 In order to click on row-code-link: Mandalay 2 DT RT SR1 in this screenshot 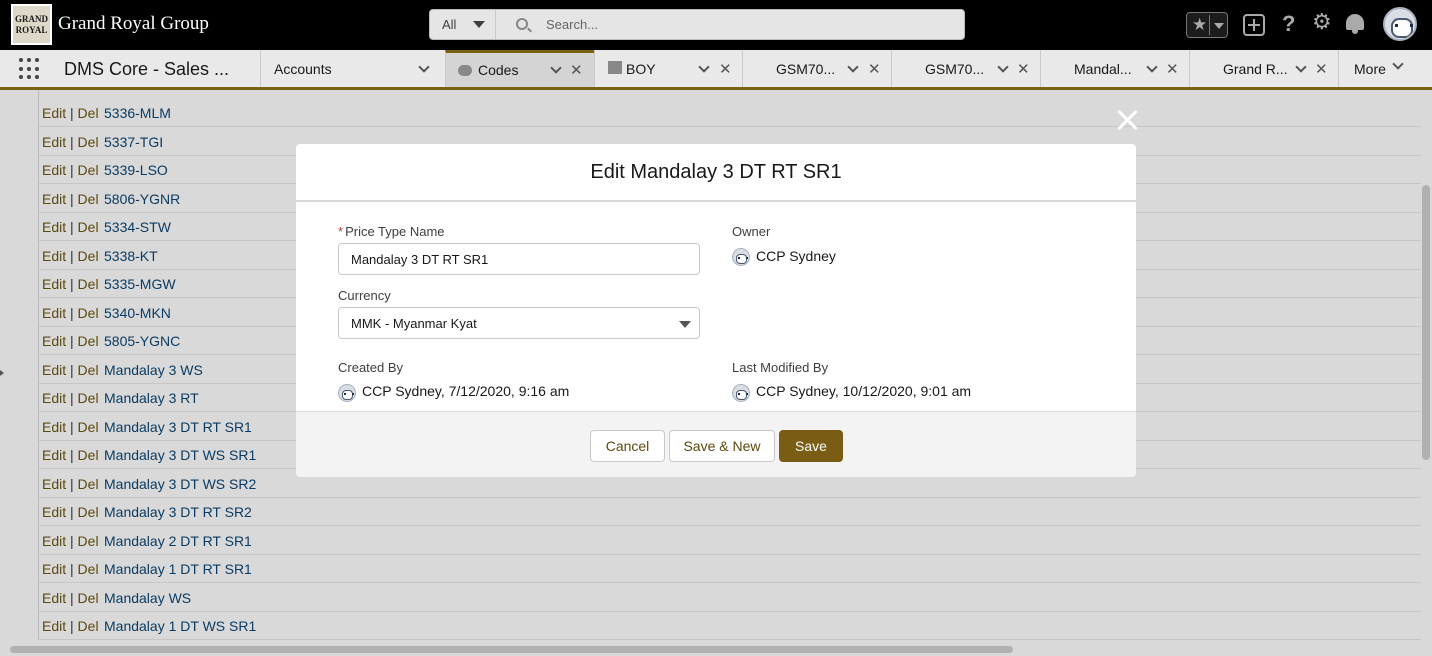, I will do `click(178, 541)`.